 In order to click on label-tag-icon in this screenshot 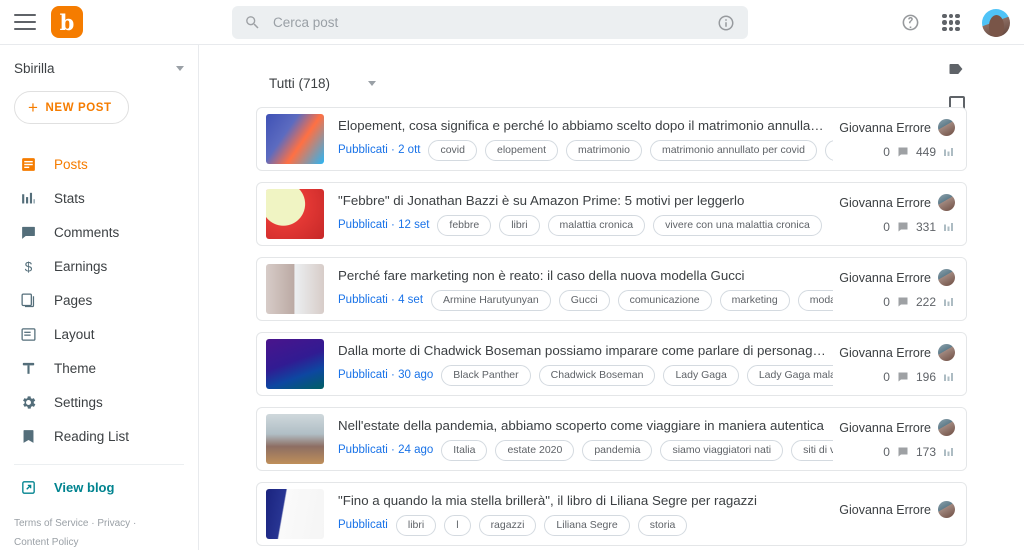, I will do `click(957, 69)`.